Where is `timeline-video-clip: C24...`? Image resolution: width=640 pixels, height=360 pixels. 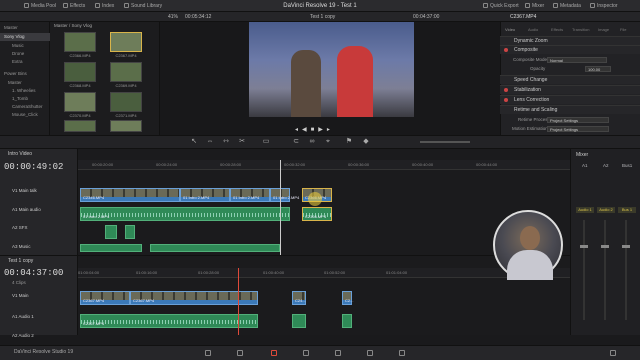
timeline-video-clip: C24... is located at coordinates (299, 298).